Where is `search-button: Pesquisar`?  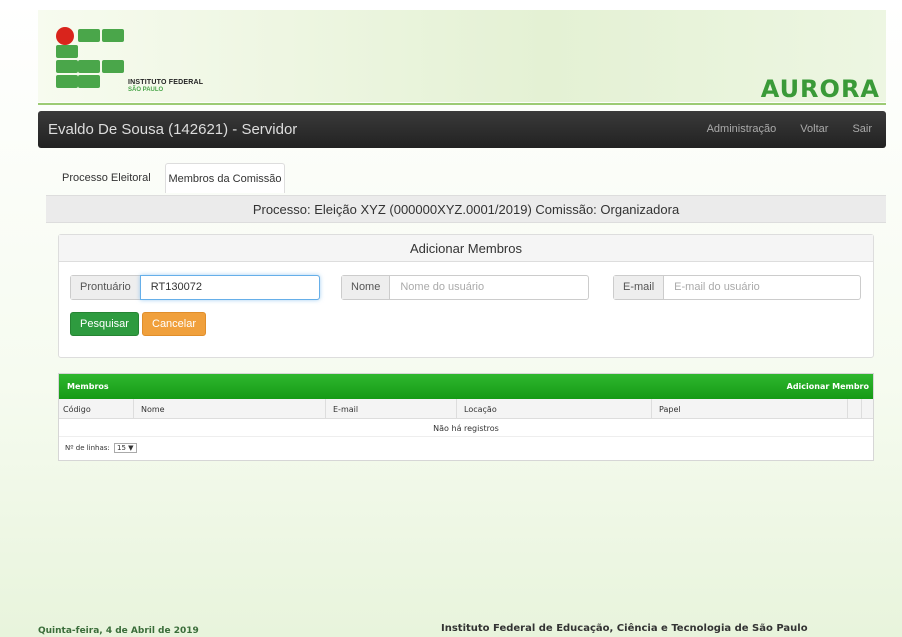 search-button: Pesquisar is located at coordinates (104, 324).